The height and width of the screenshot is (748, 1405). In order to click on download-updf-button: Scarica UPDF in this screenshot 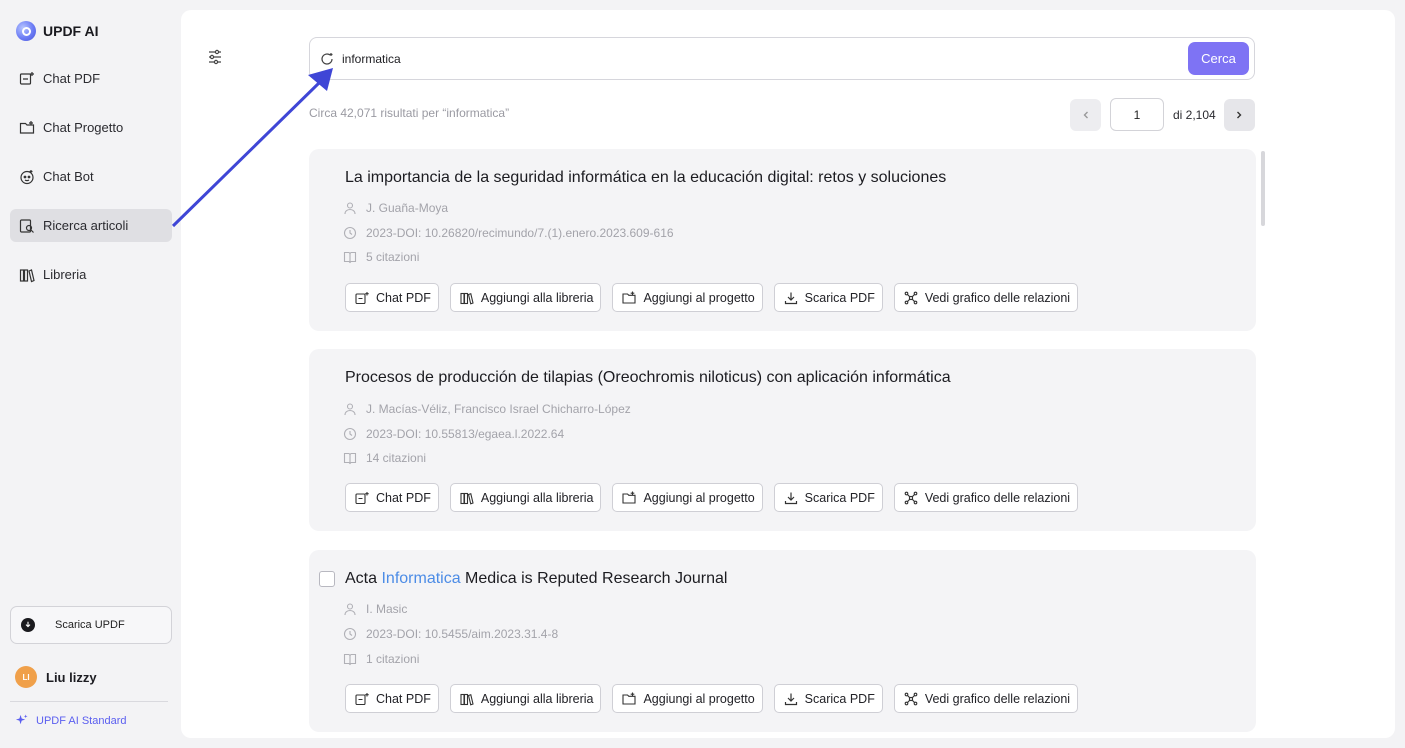, I will do `click(91, 625)`.